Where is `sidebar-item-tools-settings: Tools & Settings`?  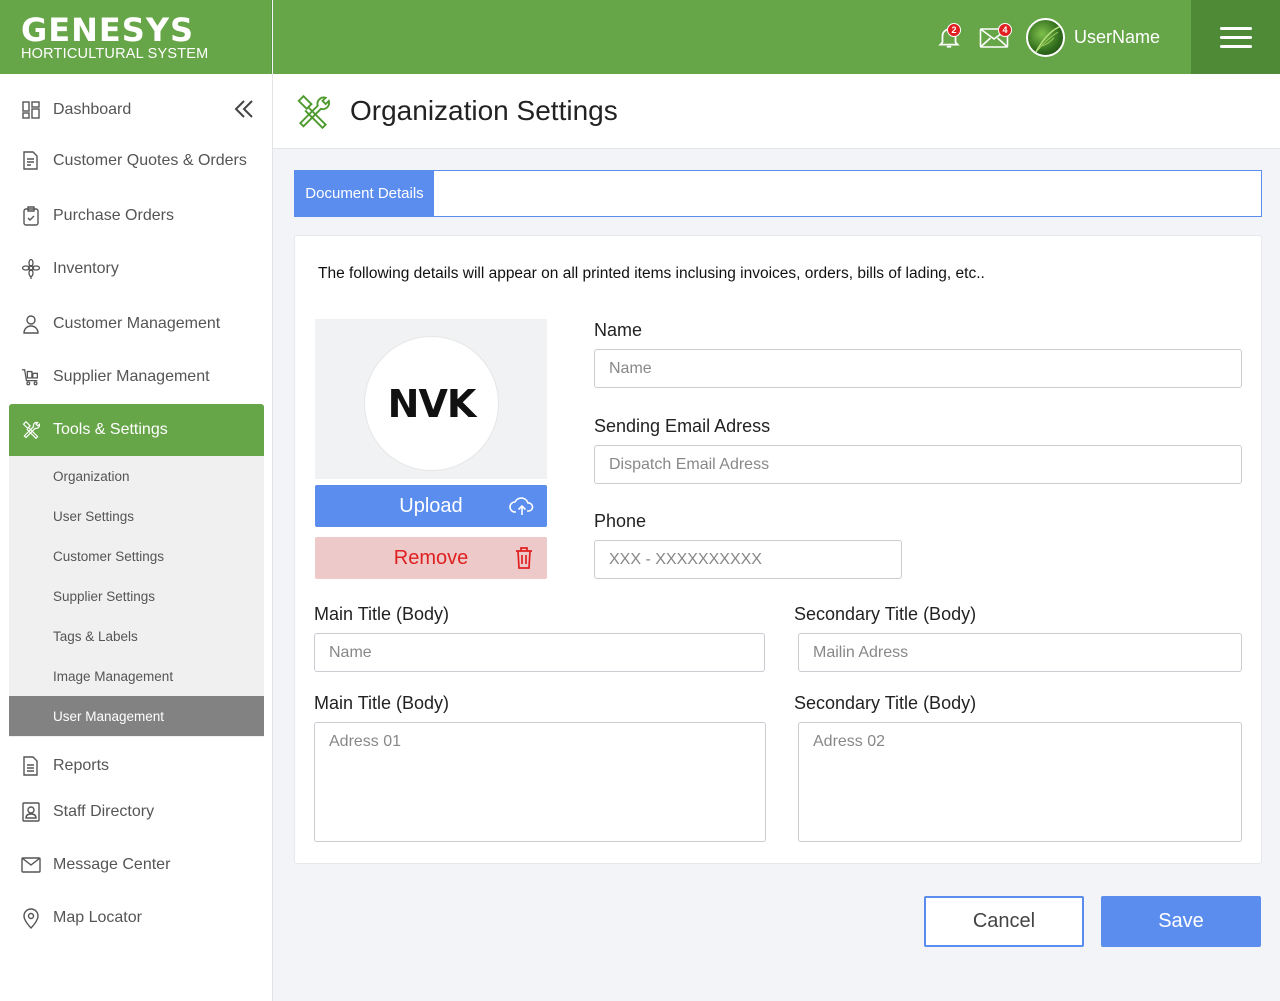 sidebar-item-tools-settings: Tools & Settings is located at coordinates (136, 430).